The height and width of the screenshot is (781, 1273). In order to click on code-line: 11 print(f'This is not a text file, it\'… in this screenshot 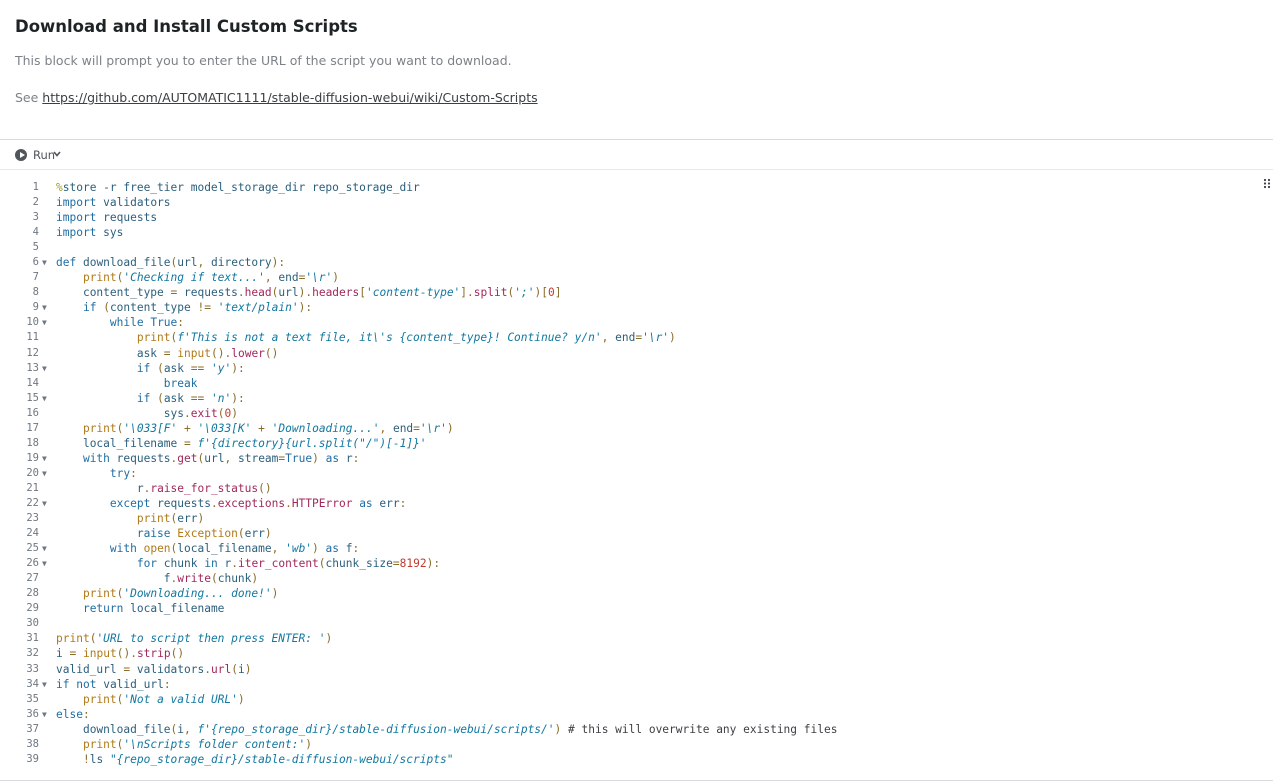, I will do `click(636, 337)`.